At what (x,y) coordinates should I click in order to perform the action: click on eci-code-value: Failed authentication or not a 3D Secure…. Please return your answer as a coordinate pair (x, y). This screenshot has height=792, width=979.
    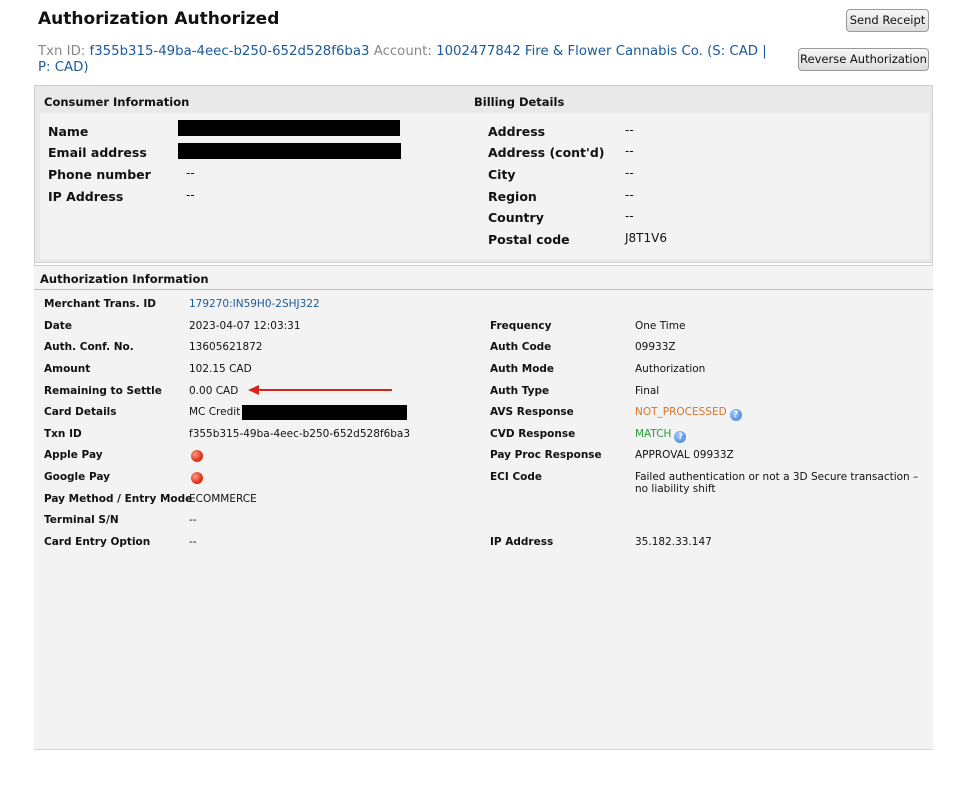
    Looking at the image, I should click on (777, 483).